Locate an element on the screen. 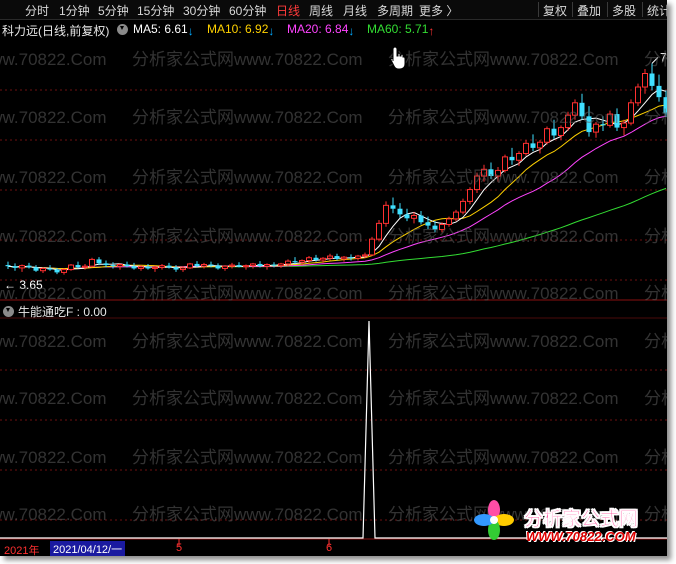 This screenshot has height=564, width=676. toolbar-button-1: 叠加 is located at coordinates (589, 10).